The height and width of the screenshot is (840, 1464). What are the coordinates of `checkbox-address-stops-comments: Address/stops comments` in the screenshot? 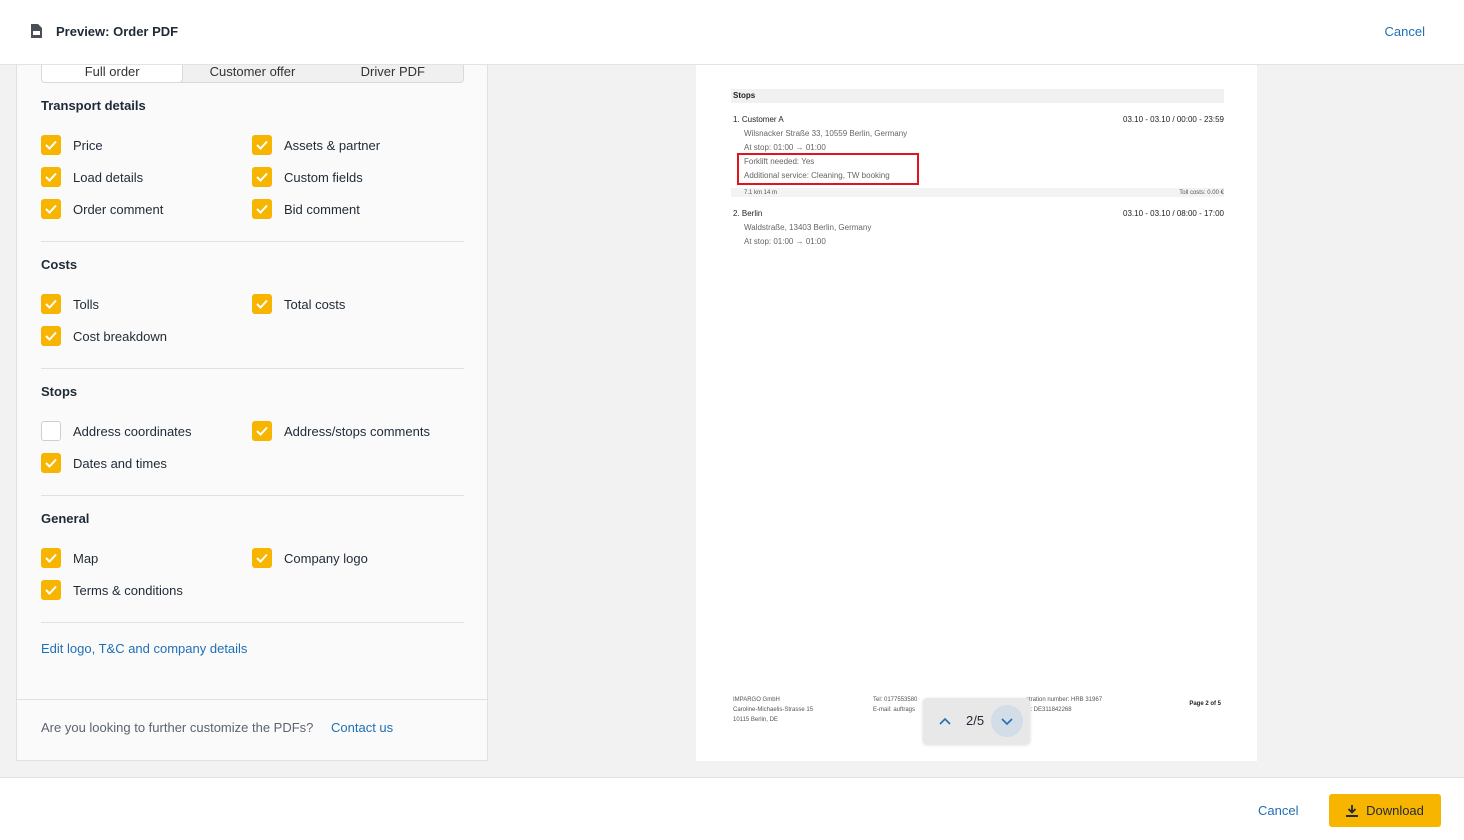 It's located at (341, 431).